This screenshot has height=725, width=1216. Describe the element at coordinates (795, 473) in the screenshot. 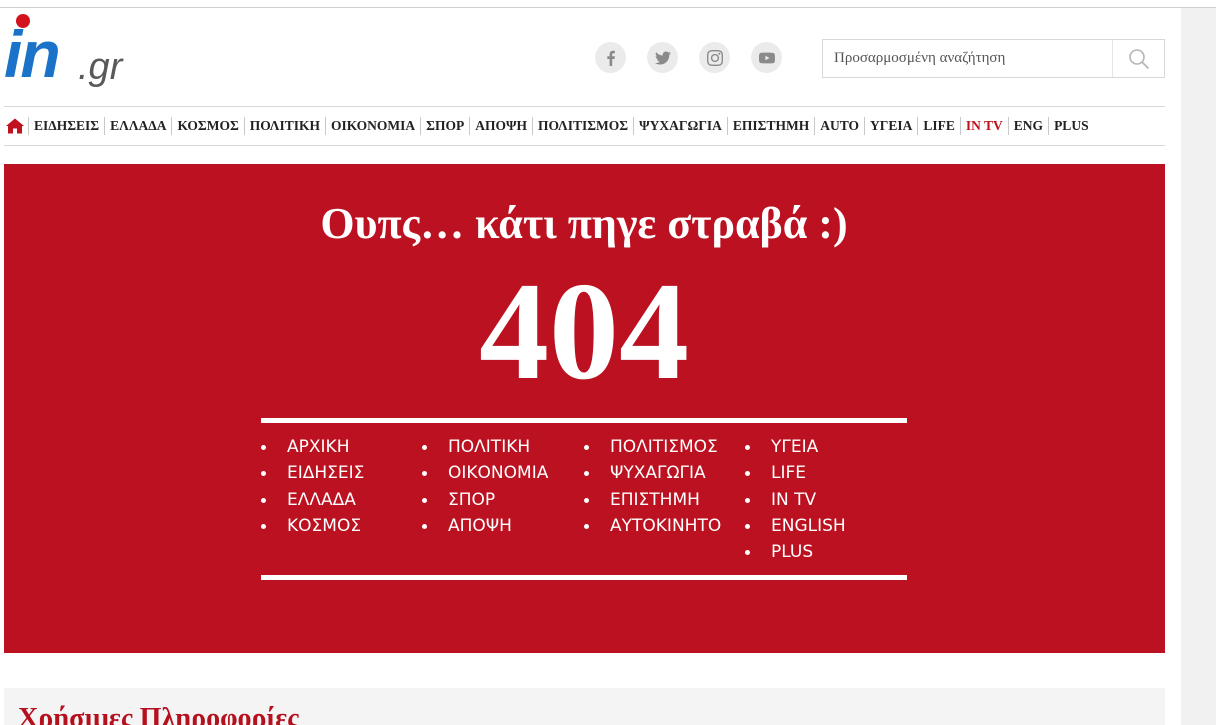

I see `link-life: LIFE` at that location.